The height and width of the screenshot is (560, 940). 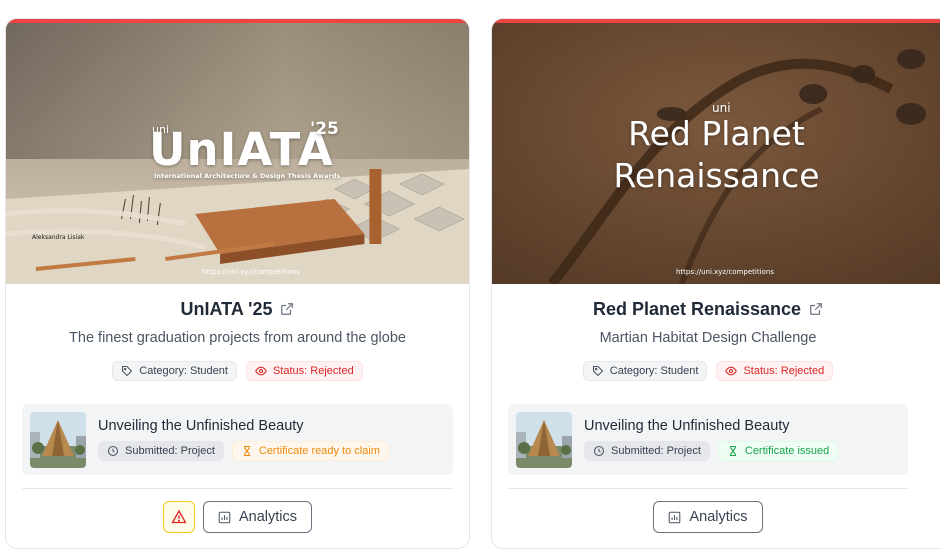 I want to click on hero-brand-year: '25, so click(x=324, y=129).